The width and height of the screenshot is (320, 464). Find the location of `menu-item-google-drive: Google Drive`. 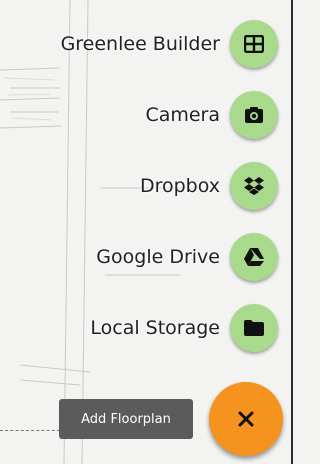

menu-item-google-drive: Google Drive is located at coordinates (187, 257).